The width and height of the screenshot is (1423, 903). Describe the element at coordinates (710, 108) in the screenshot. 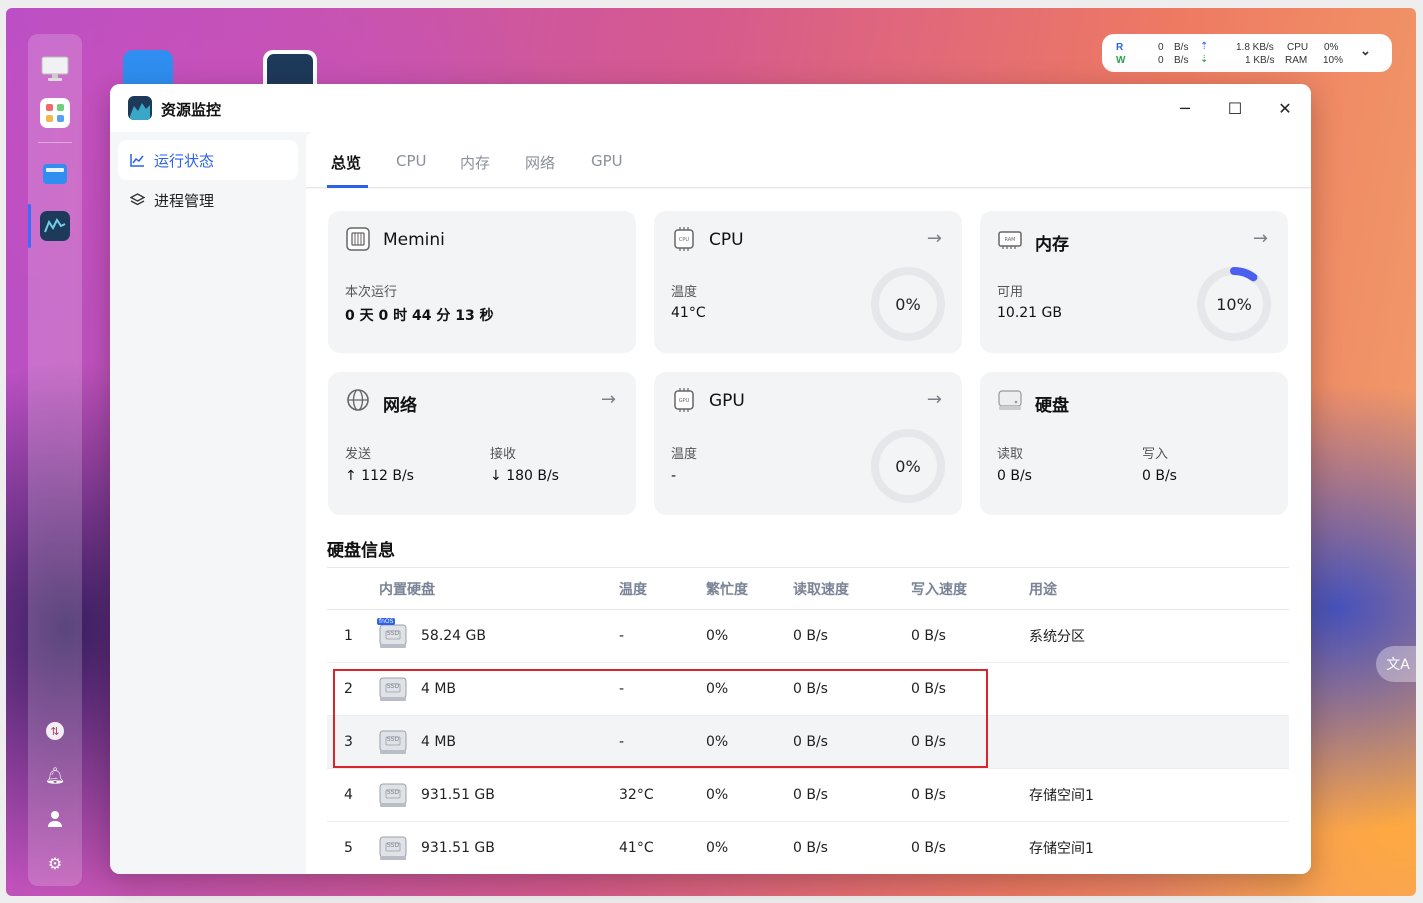

I see `titlebar: 资源监控 ─ ☐ ✕` at that location.